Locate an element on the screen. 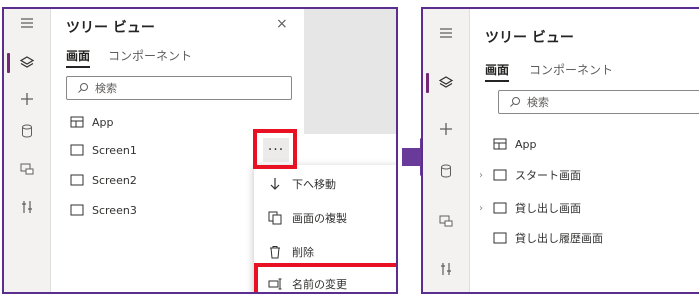  menu-item-label: 画面の複製 is located at coordinates (319, 218).